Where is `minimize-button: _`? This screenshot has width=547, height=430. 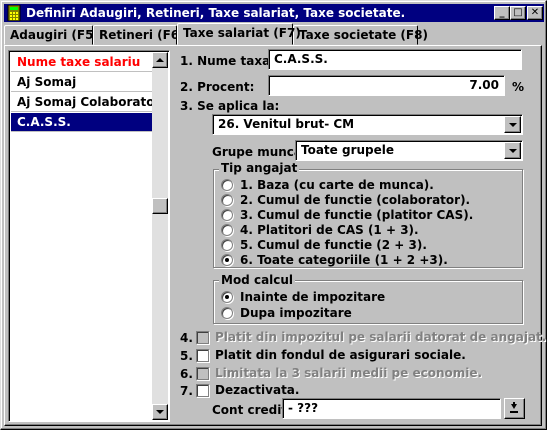
minimize-button: _ is located at coordinates (502, 13).